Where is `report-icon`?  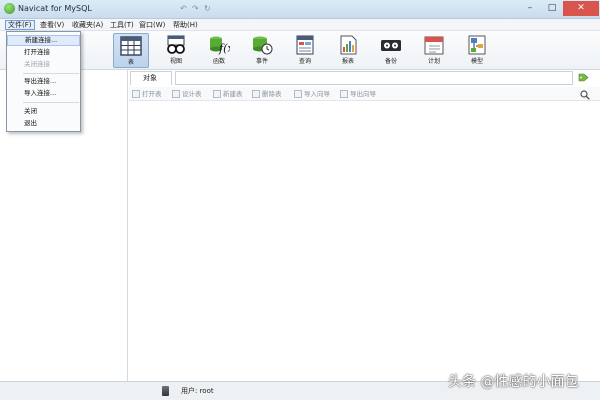
report-icon is located at coordinates (348, 45).